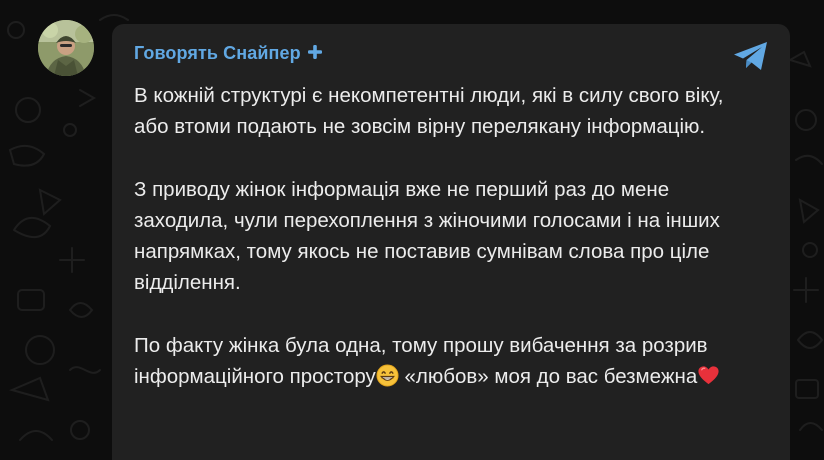 The height and width of the screenshot is (460, 824). I want to click on message-paragraph-3-text-end: «любов» моя до вас безмежна, so click(548, 376).